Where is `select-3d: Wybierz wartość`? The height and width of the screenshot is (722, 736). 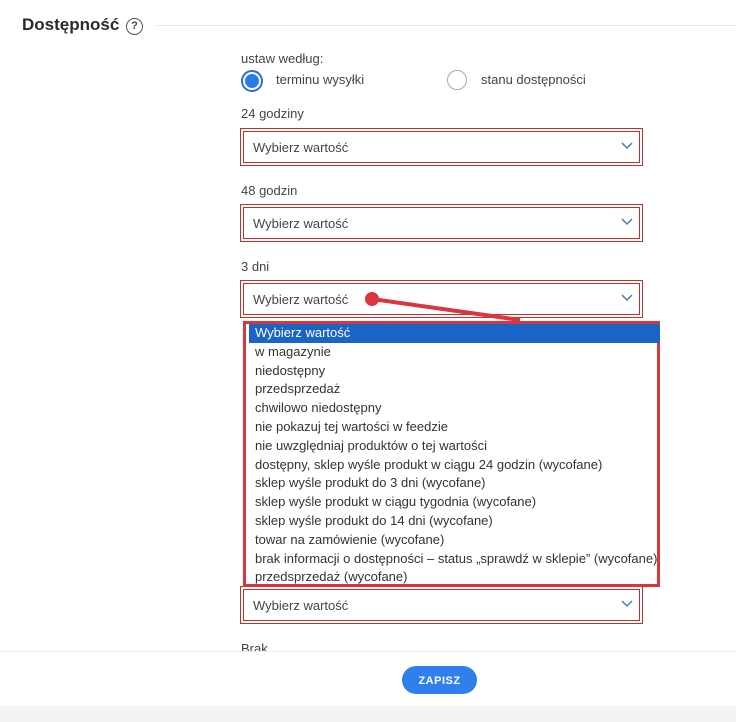
select-3d: Wybierz wartość is located at coordinates (441, 299).